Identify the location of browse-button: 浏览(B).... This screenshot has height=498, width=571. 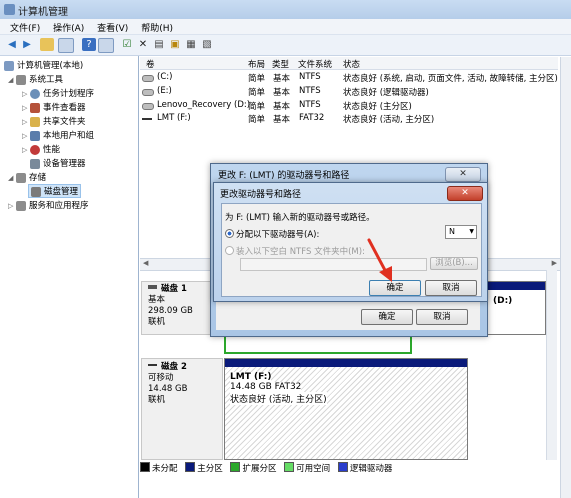
(454, 263).